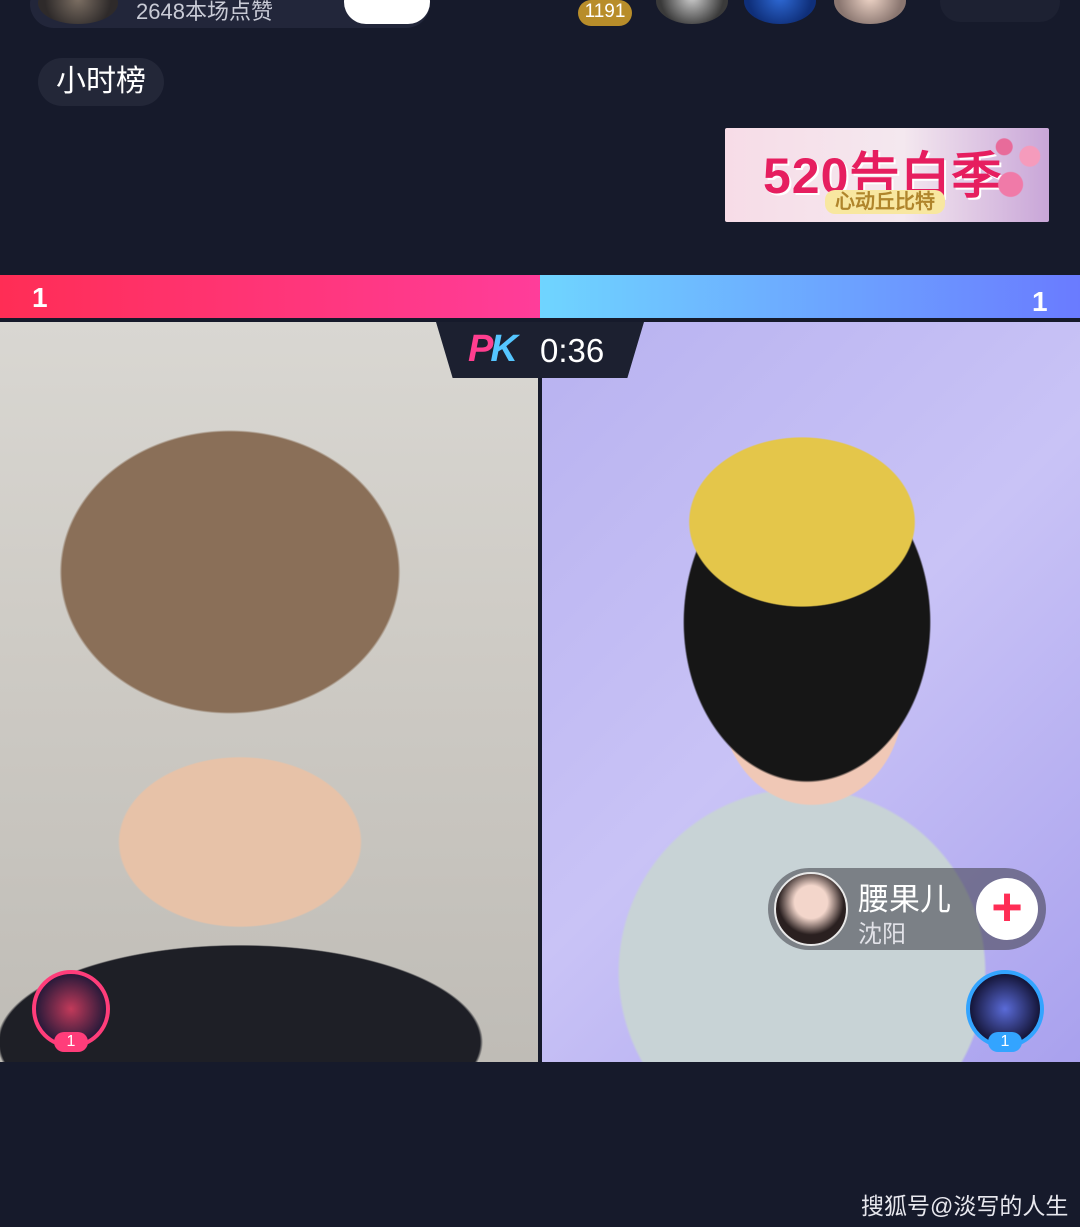  I want to click on follow-host-button, so click(387, 12).